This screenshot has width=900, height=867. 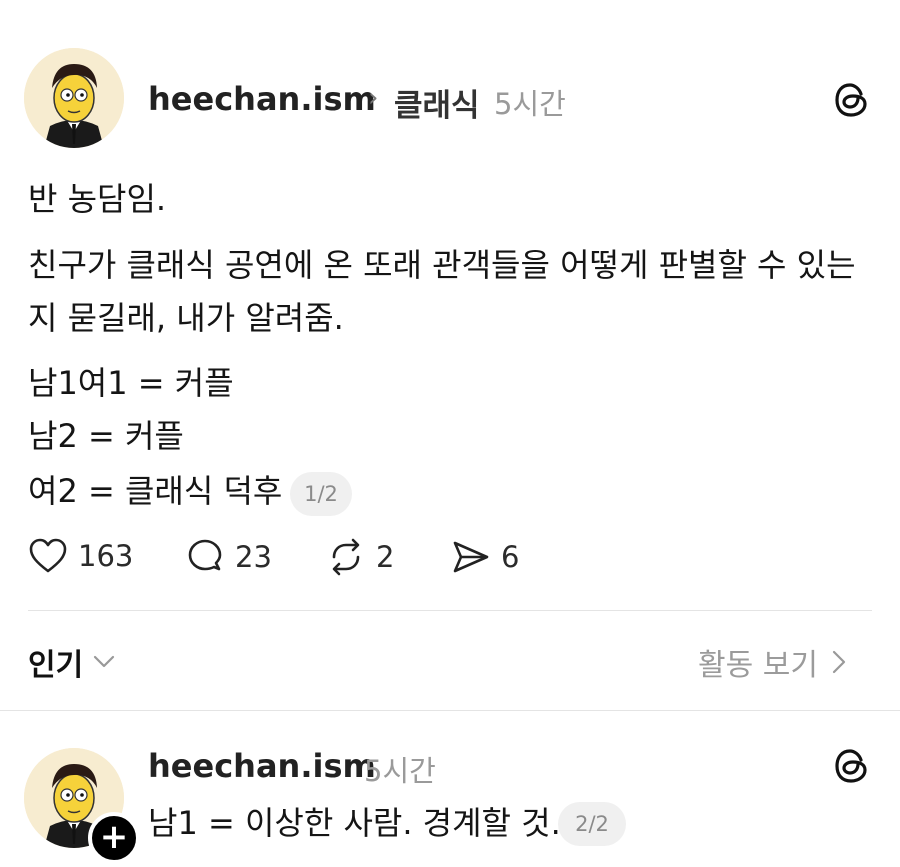 What do you see at coordinates (437, 102) in the screenshot?
I see `post-topic: 클래식` at bounding box center [437, 102].